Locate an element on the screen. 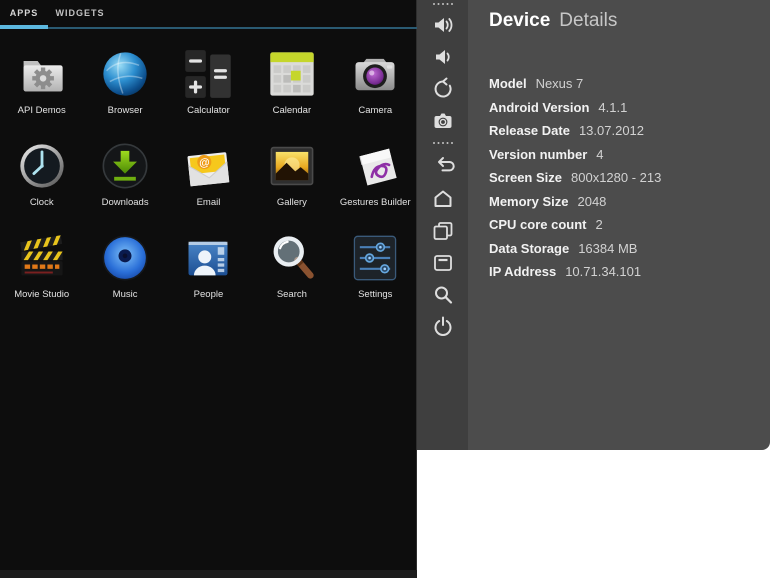 This screenshot has width=770, height=578. downloads-icon is located at coordinates (125, 166).